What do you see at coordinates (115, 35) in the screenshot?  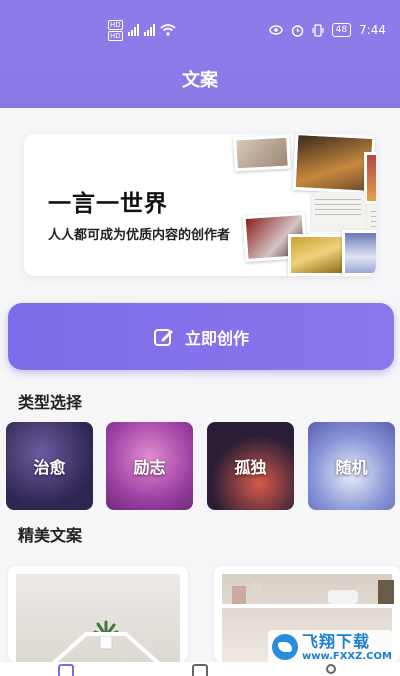 I see `hd-badge-2: HD` at bounding box center [115, 35].